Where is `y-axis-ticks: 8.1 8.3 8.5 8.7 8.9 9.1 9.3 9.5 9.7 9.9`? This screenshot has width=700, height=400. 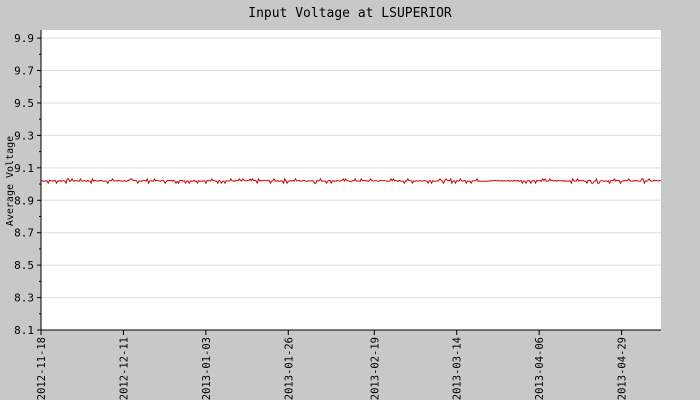 y-axis-ticks: 8.1 8.3 8.5 8.7 8.9 9.1 9.3 9.5 9.7 9.9 is located at coordinates (27, 184).